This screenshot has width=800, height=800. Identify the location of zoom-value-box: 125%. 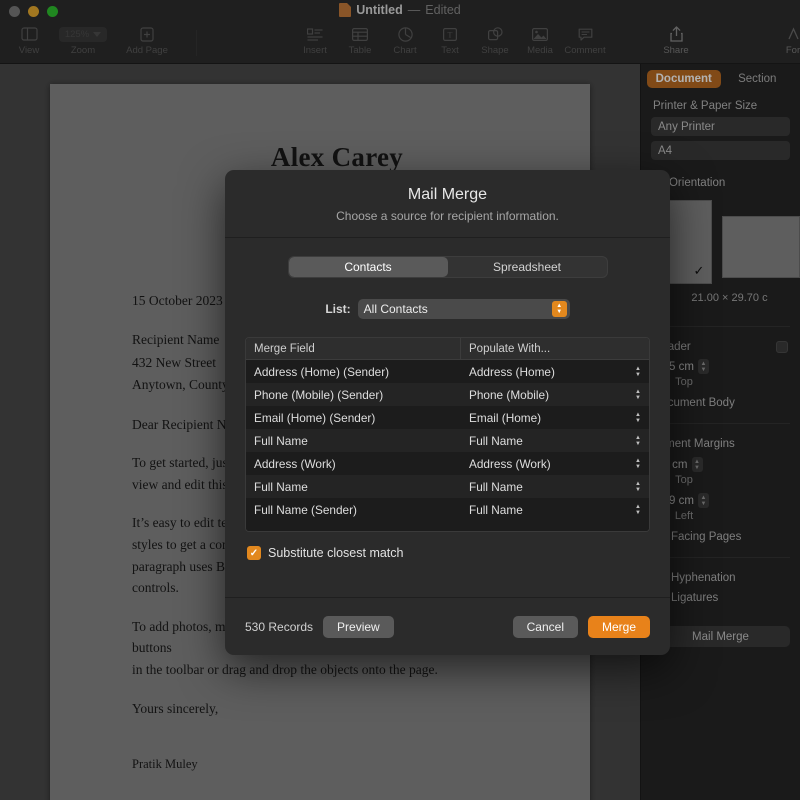
(83, 34).